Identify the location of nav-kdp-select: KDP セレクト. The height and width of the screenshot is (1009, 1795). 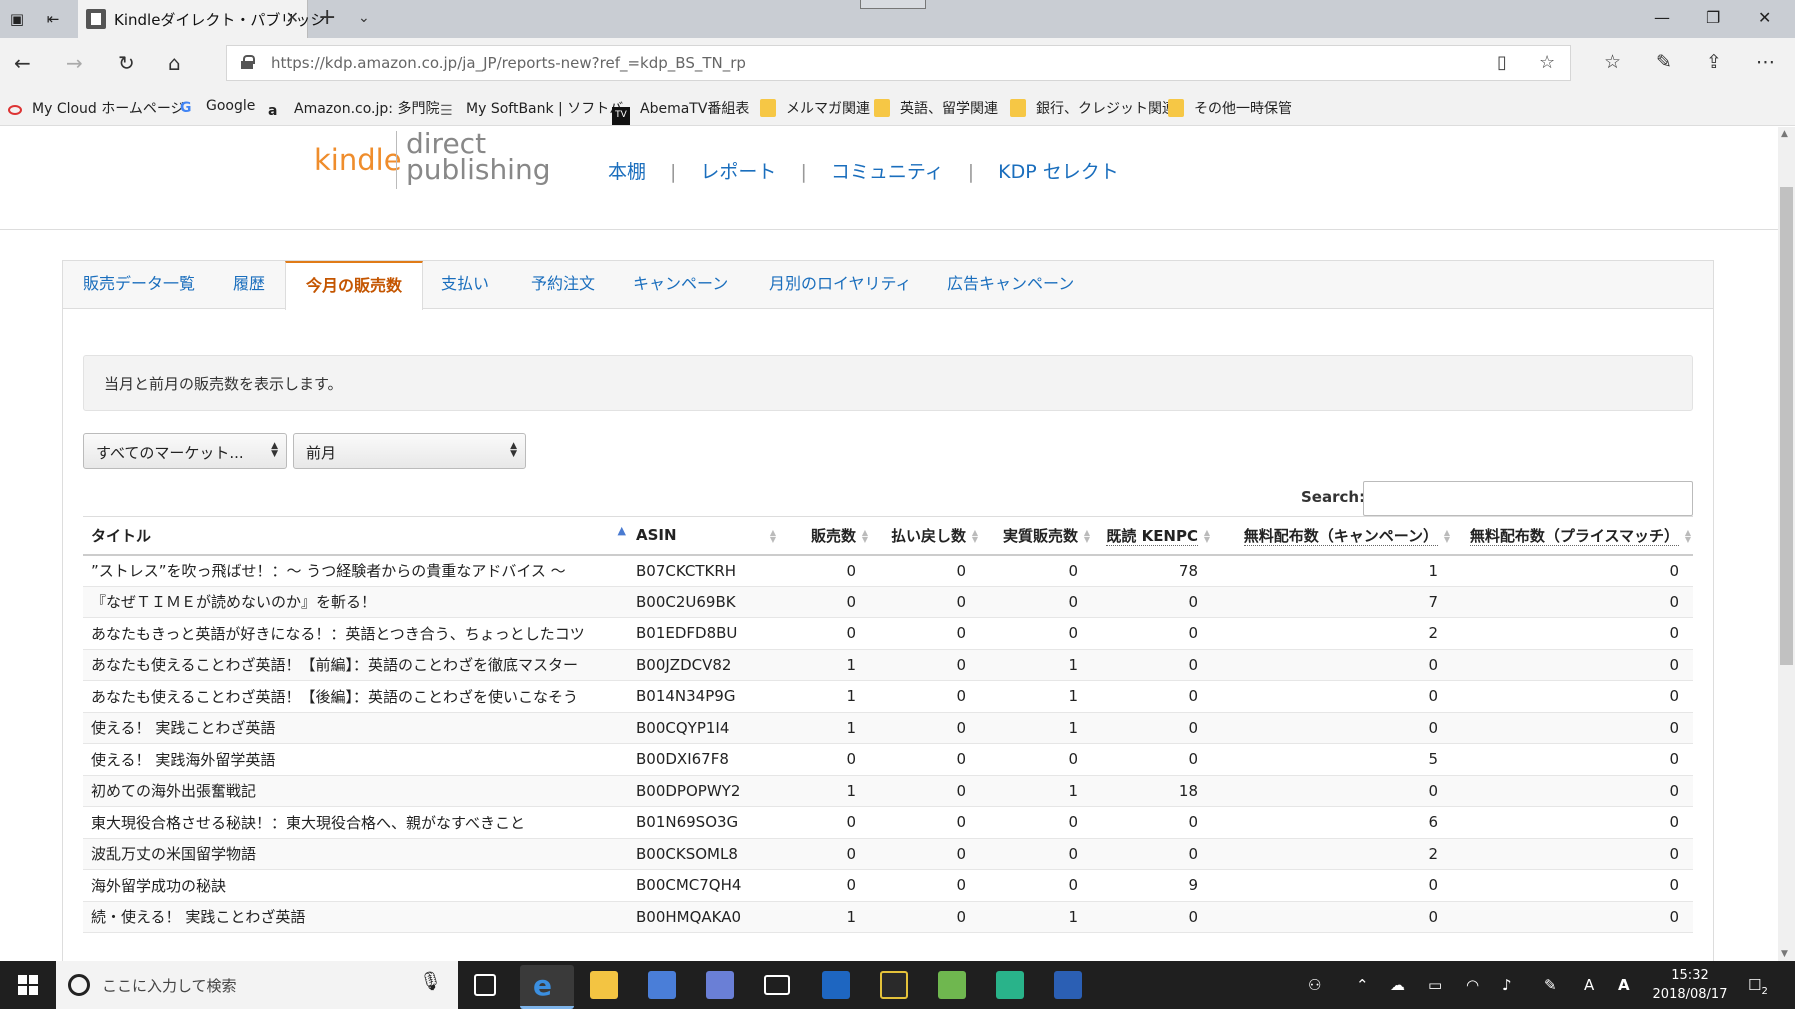
(1058, 172).